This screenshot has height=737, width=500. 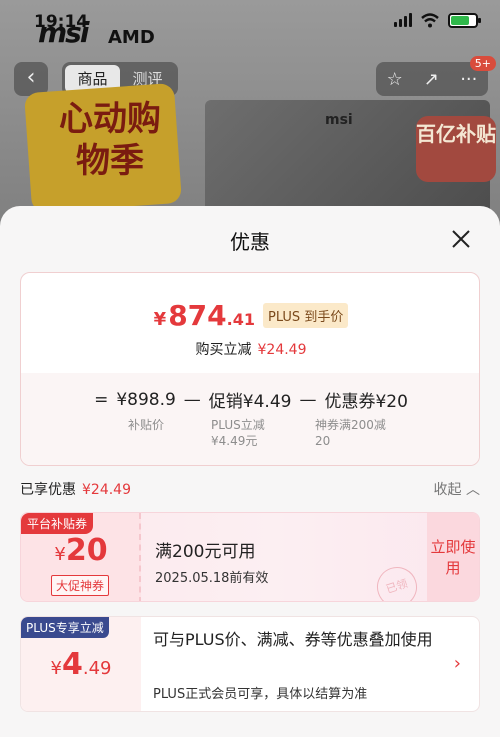 I want to click on brand-logo: msi, so click(x=63, y=32).